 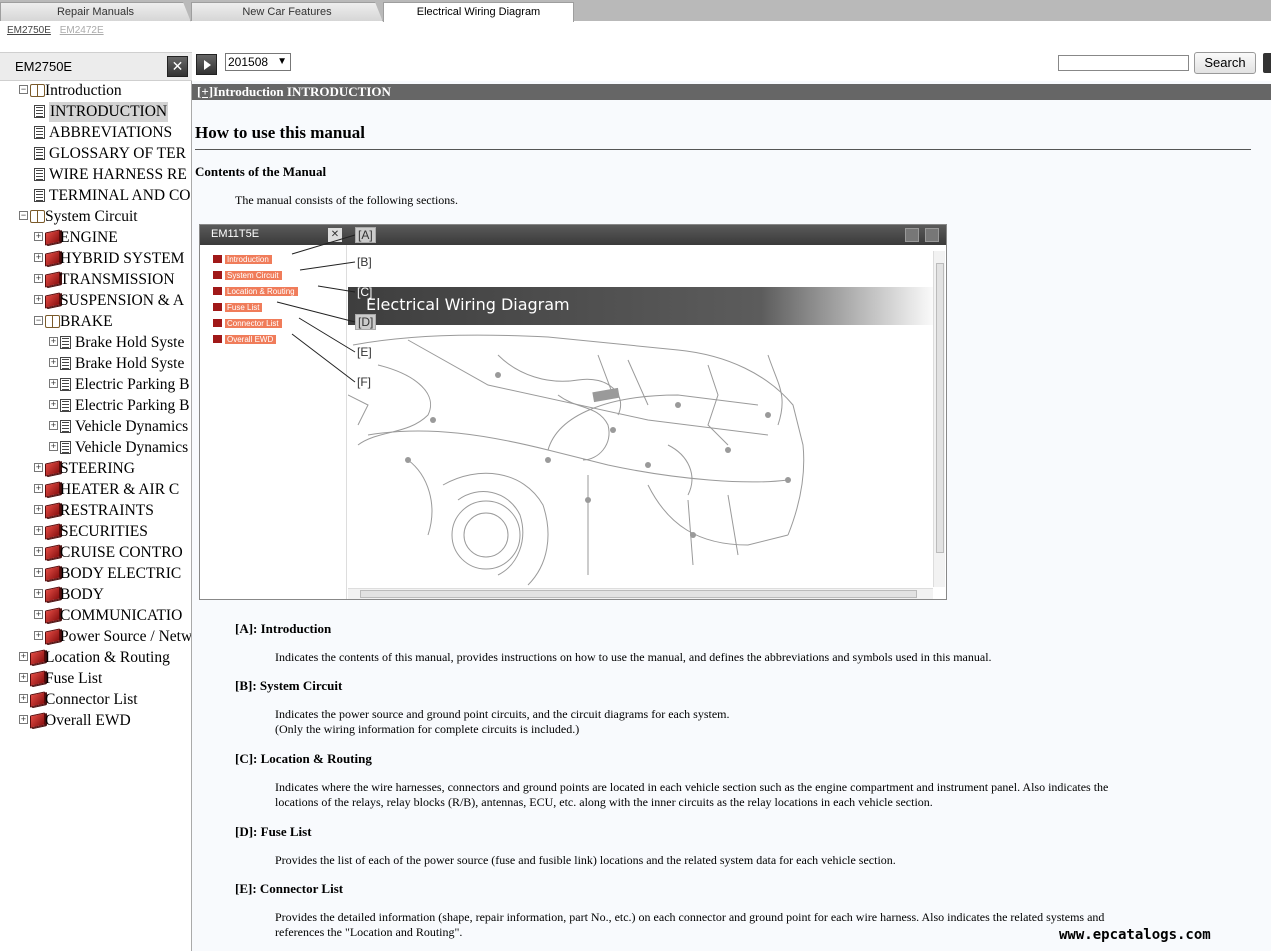 What do you see at coordinates (95, 637) in the screenshot?
I see `tree-item: + Power Source / Netw` at bounding box center [95, 637].